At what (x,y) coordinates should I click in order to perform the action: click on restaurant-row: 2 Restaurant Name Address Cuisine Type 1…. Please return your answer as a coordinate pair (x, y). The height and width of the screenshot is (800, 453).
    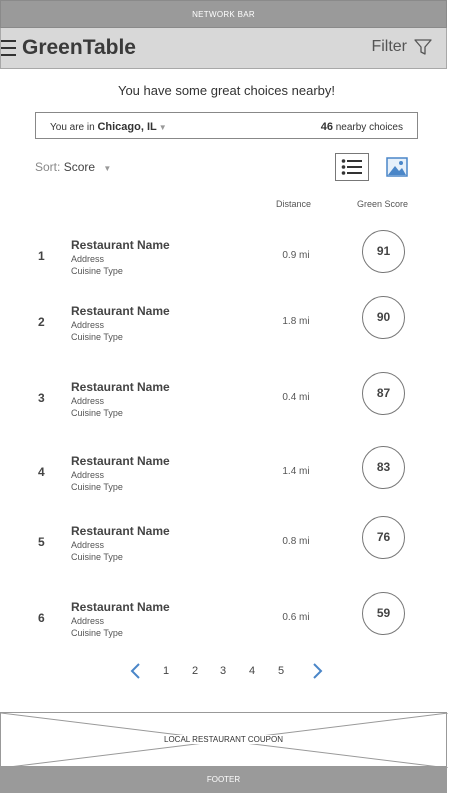
    Looking at the image, I should click on (226, 323).